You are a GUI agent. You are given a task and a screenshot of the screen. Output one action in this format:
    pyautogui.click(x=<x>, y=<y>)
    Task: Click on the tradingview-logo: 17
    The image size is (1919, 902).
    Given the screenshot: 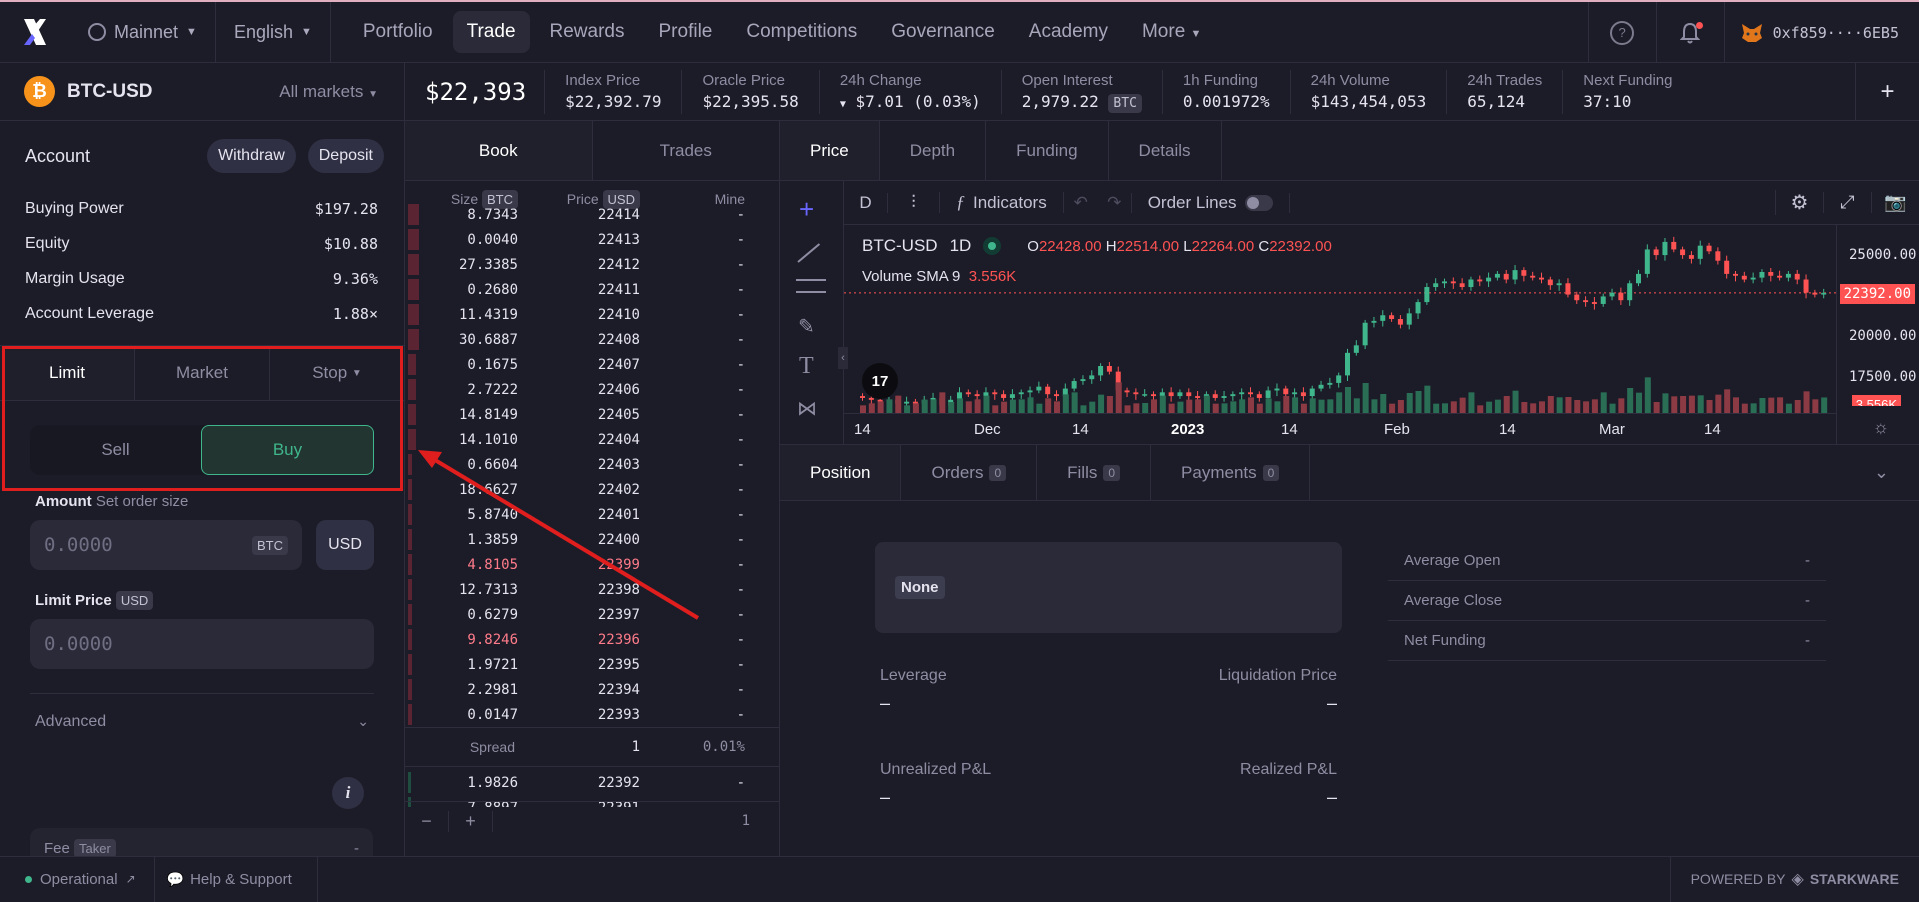 What is the action you would take?
    pyautogui.click(x=880, y=381)
    